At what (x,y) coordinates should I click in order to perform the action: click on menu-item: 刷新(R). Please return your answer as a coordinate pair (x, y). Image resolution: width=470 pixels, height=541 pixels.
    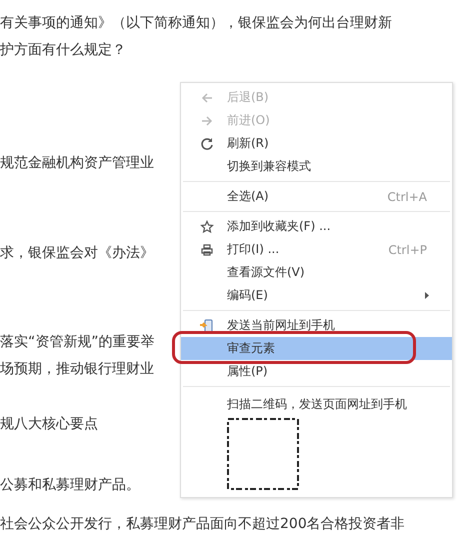
    Looking at the image, I should click on (316, 143).